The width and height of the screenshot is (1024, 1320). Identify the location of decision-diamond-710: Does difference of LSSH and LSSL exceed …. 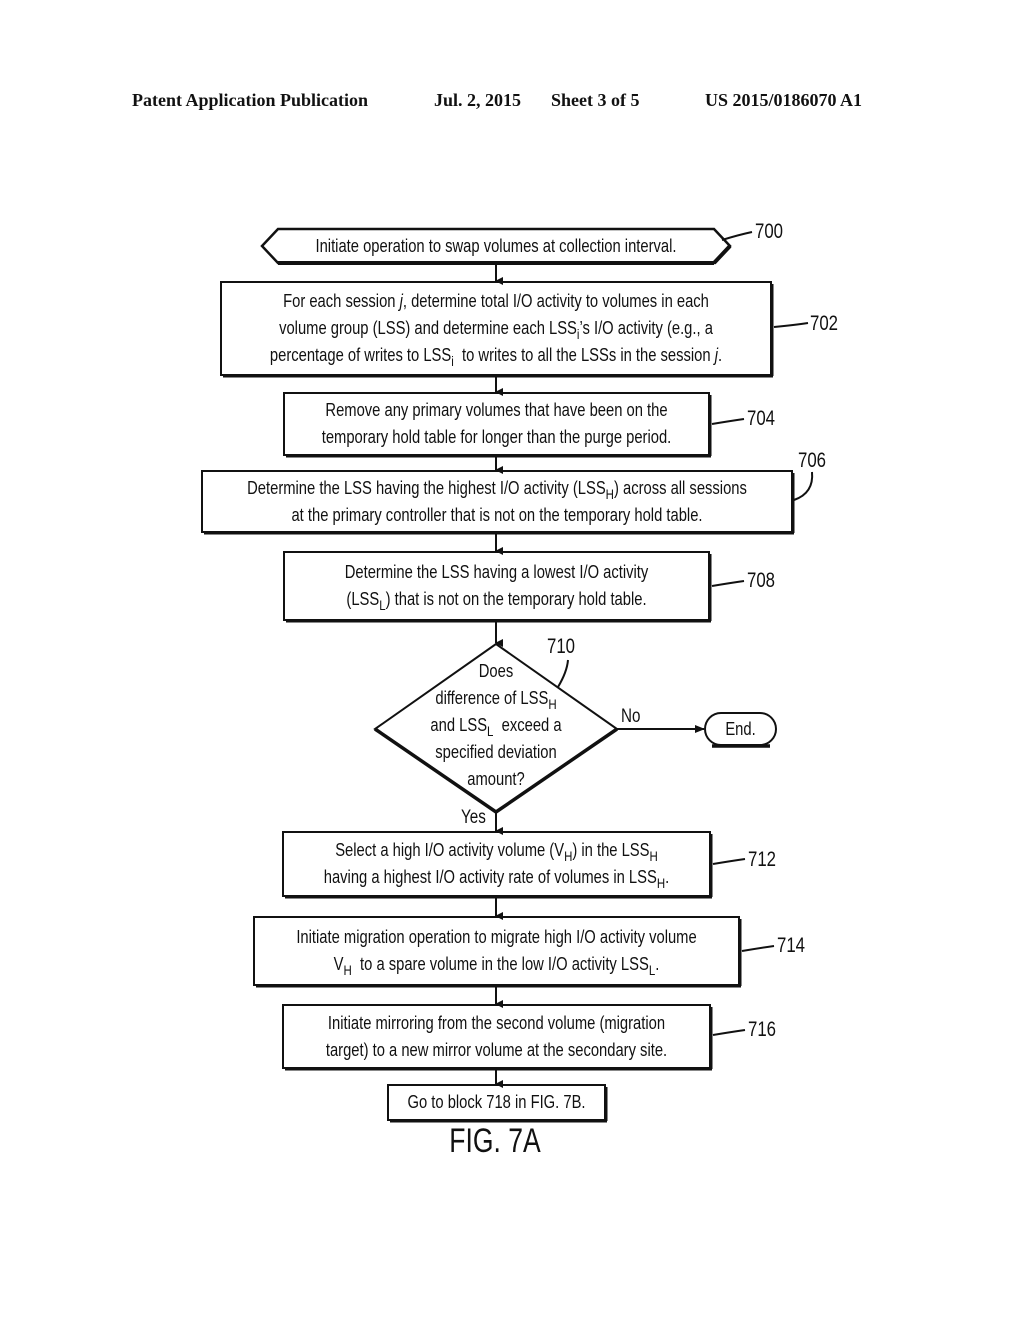
(496, 725).